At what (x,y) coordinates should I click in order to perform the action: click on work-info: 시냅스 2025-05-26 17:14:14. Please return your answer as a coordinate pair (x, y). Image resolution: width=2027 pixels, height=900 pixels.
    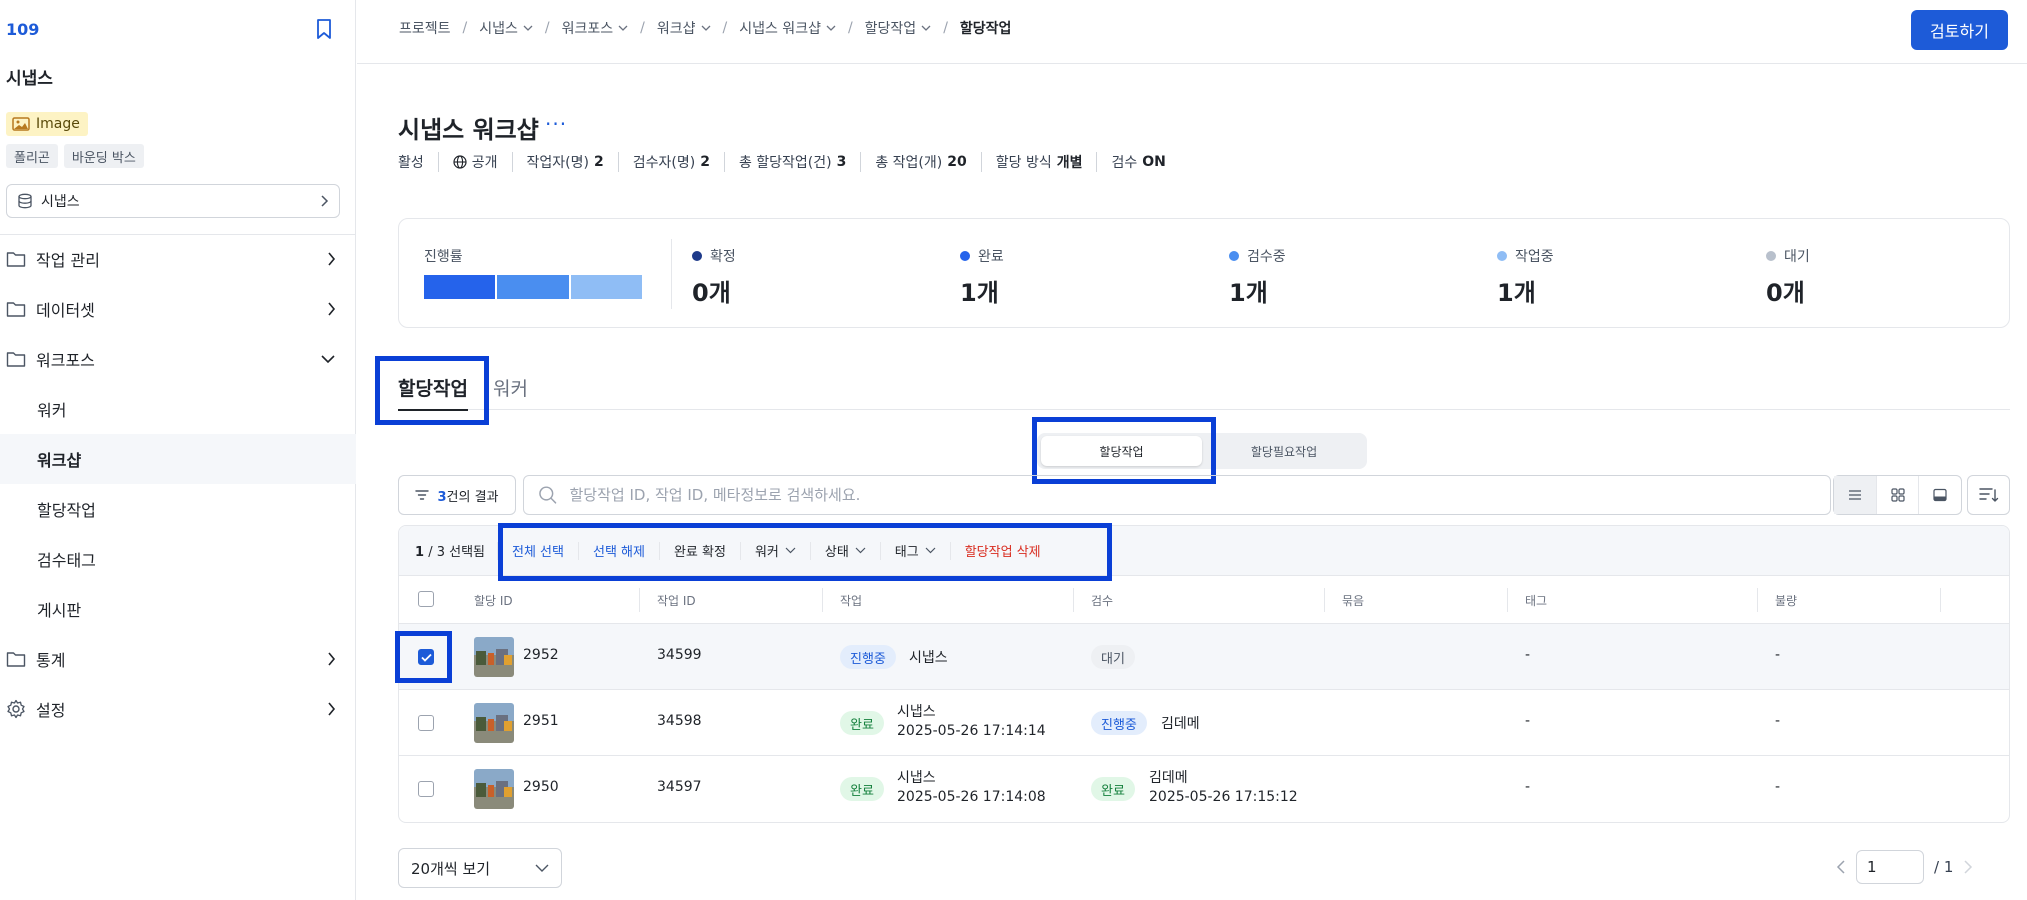
    Looking at the image, I should click on (971, 722).